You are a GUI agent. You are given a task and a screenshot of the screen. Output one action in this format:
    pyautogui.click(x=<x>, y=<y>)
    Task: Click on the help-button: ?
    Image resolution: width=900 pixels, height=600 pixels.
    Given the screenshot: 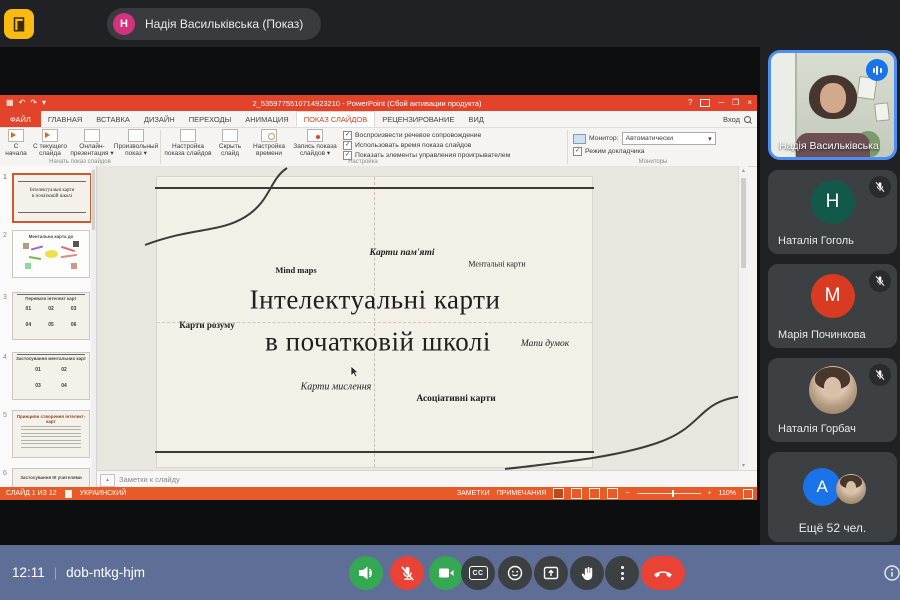 What is the action you would take?
    pyautogui.click(x=690, y=103)
    